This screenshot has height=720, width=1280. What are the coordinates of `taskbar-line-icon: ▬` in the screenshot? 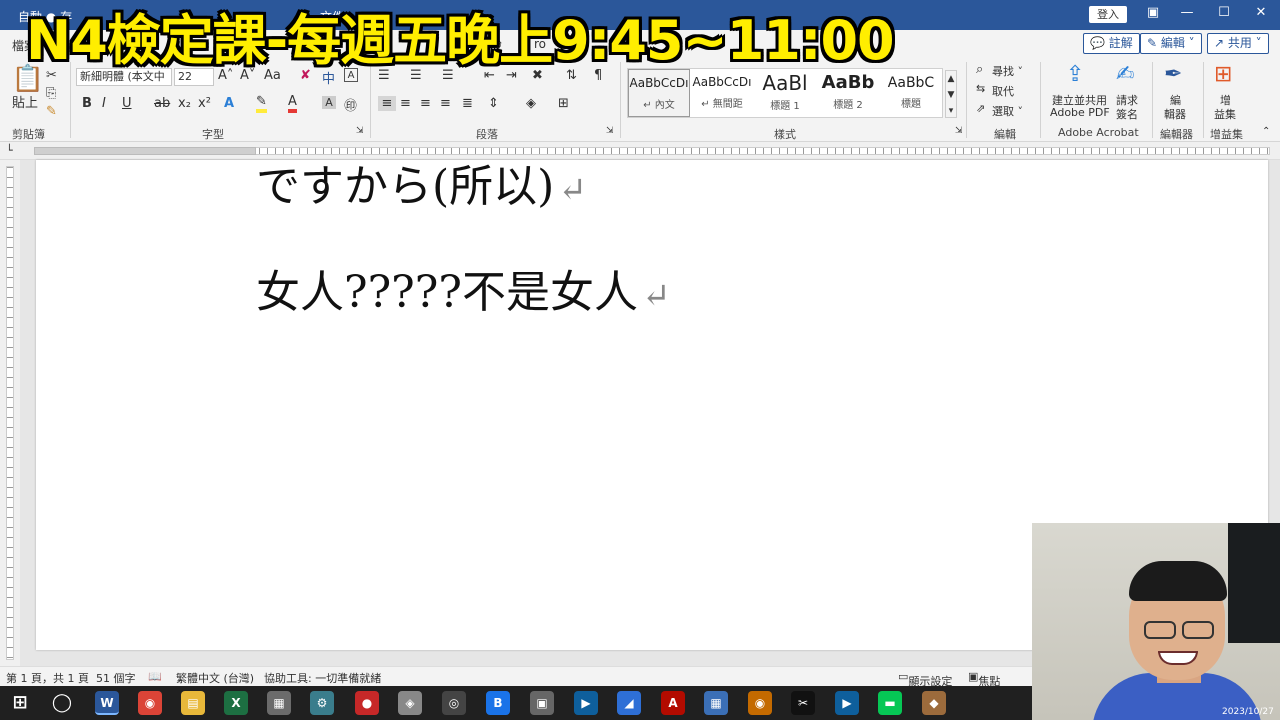 It's located at (890, 703).